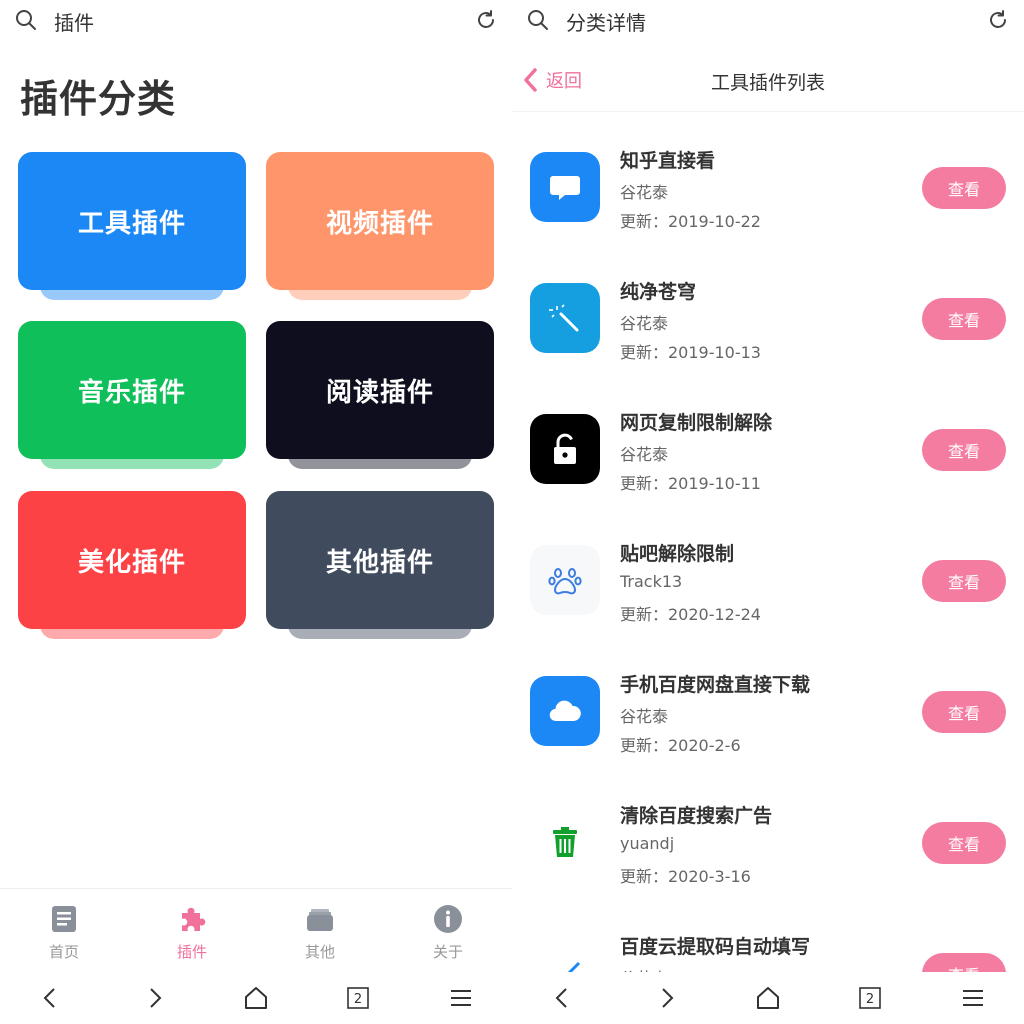 The width and height of the screenshot is (1024, 1024). What do you see at coordinates (380, 221) in the screenshot?
I see `category-card-label: 视频插件` at bounding box center [380, 221].